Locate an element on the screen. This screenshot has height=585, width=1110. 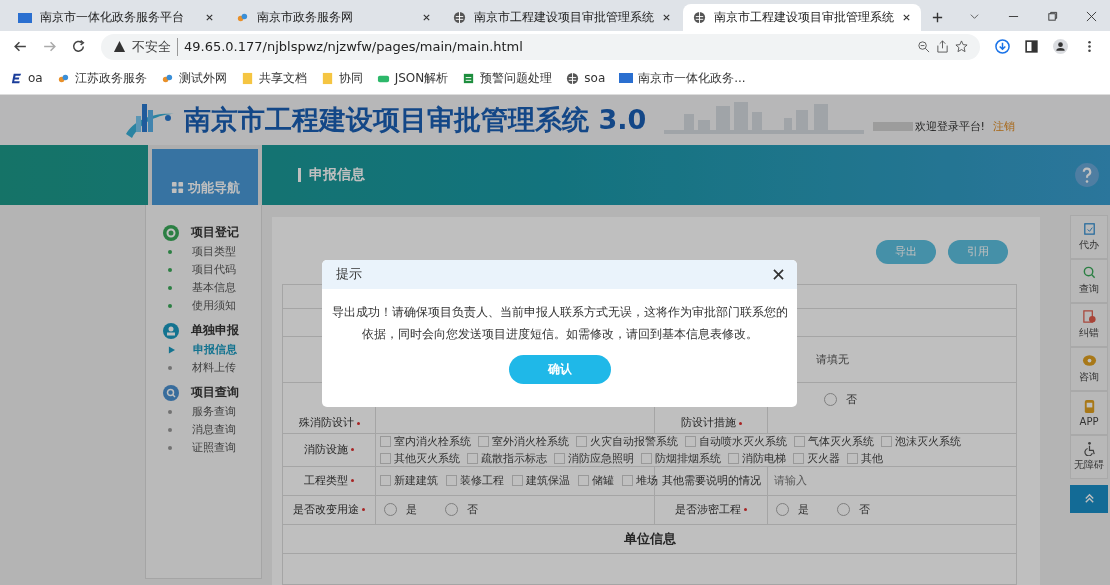
toolbar-button: 咨询 is located at coordinates (1089, 369).